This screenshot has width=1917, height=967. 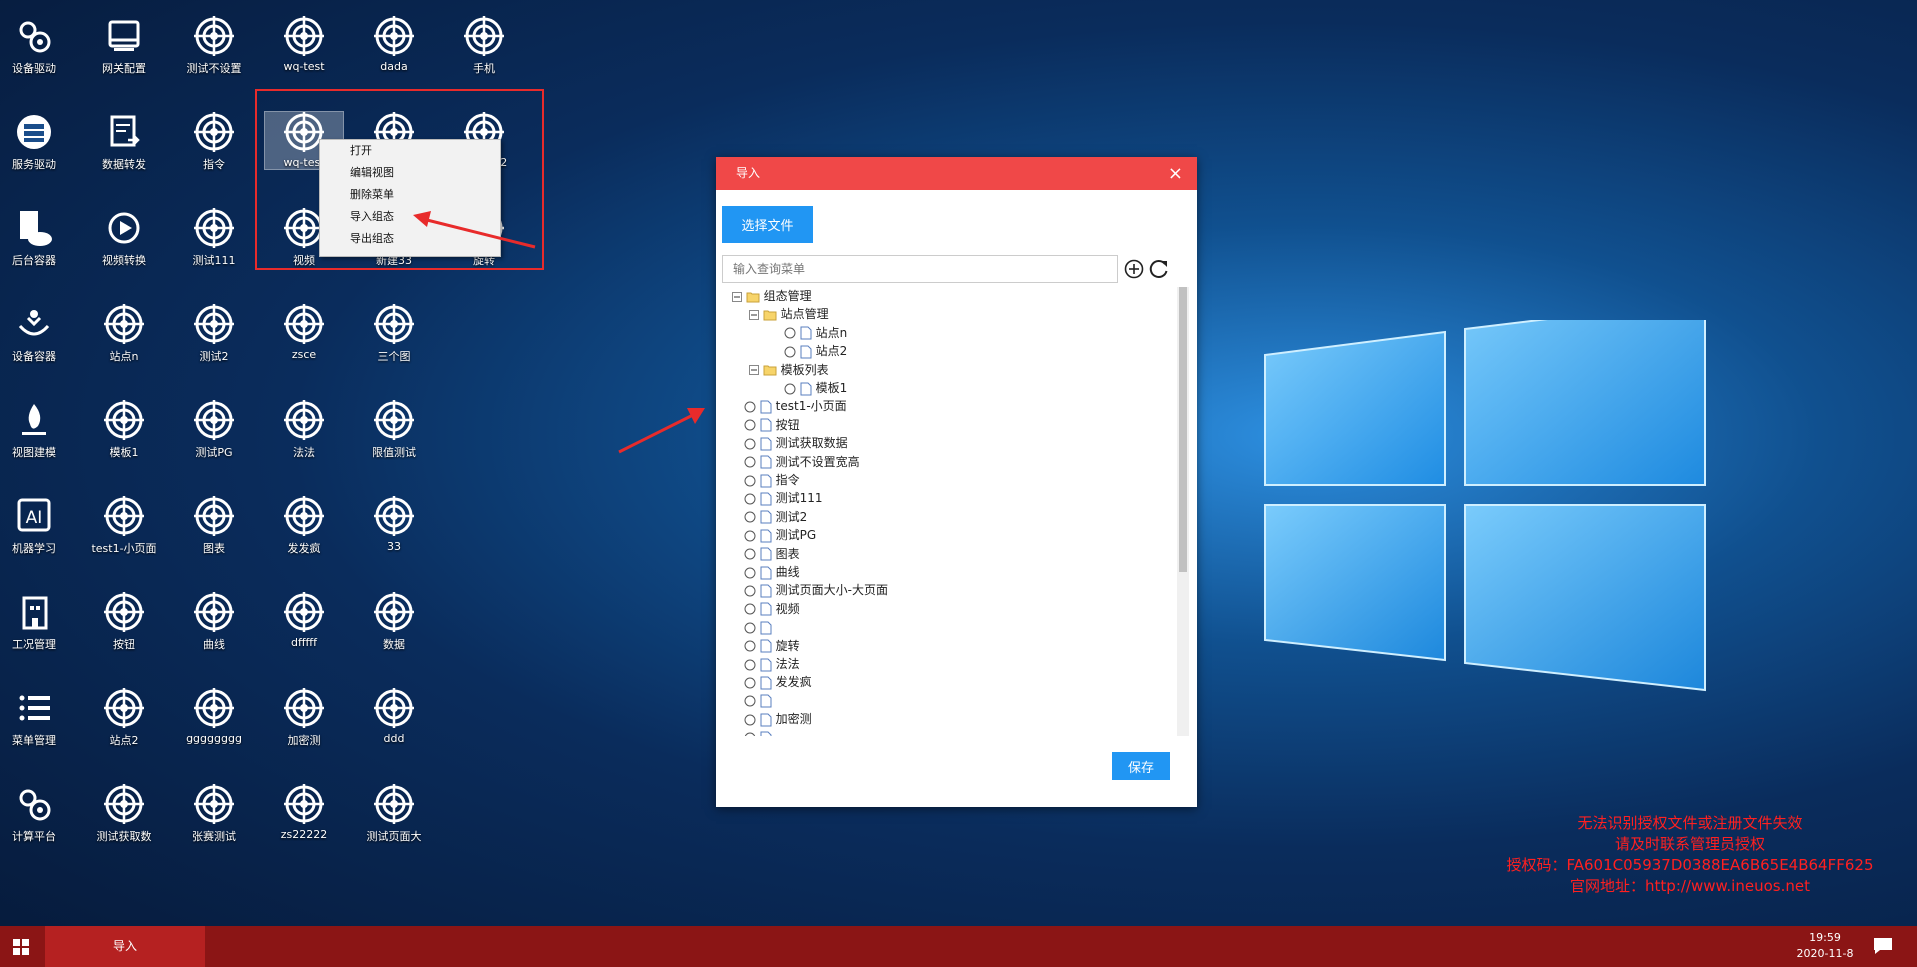 What do you see at coordinates (304, 812) in the screenshot?
I see `desktop-icon: zs22222` at bounding box center [304, 812].